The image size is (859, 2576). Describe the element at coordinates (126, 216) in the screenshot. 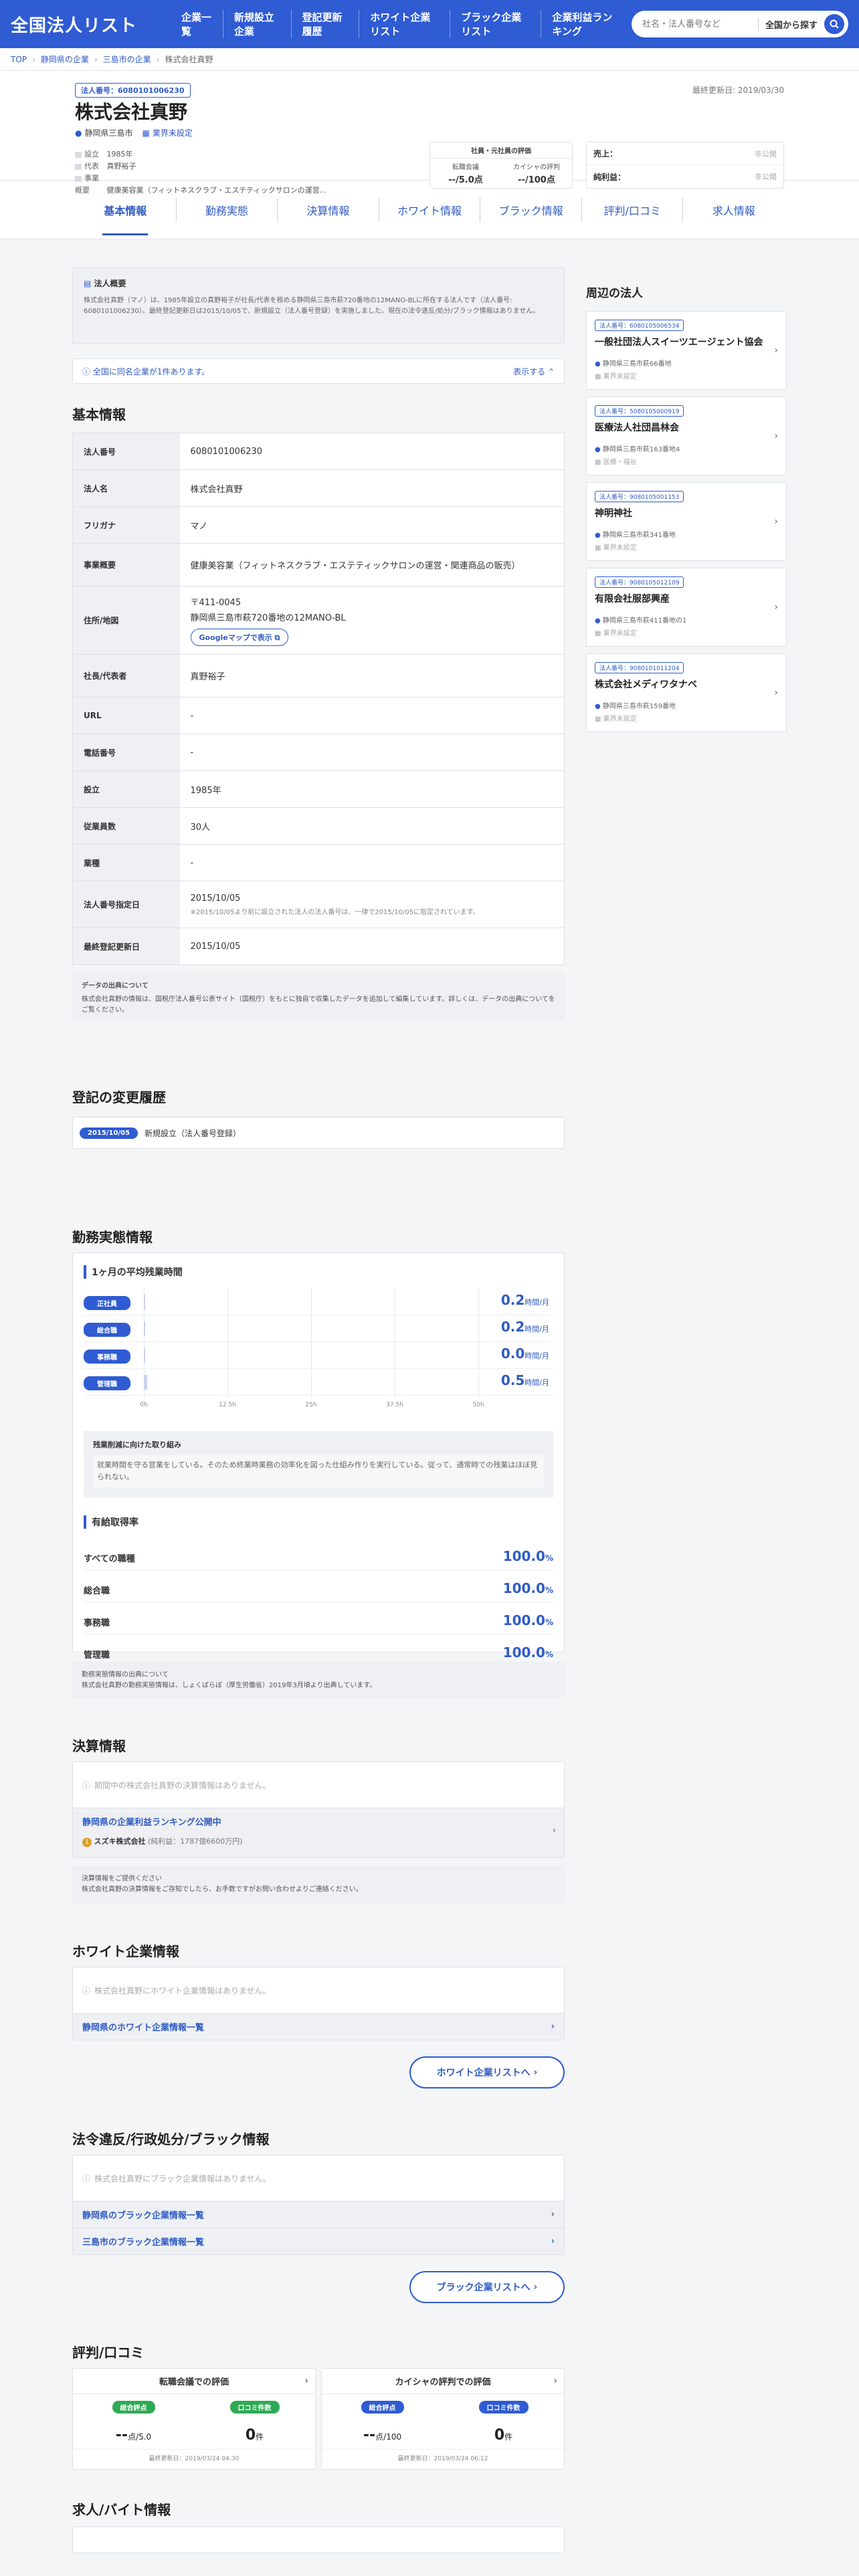

I see `tab-basic: 基本情報` at that location.